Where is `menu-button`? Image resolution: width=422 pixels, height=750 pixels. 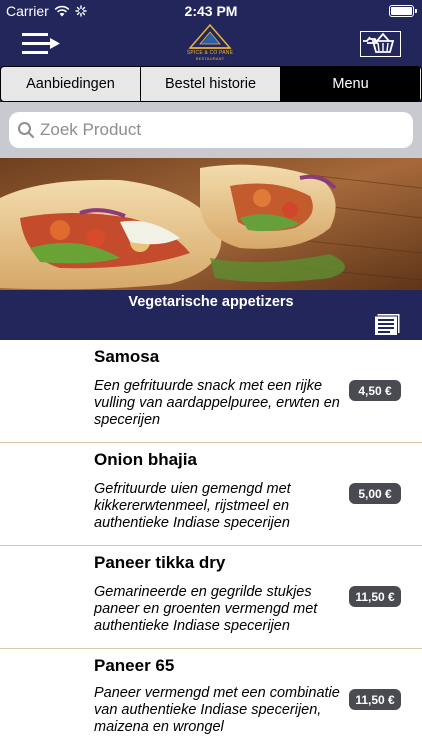 menu-button is located at coordinates (42, 44).